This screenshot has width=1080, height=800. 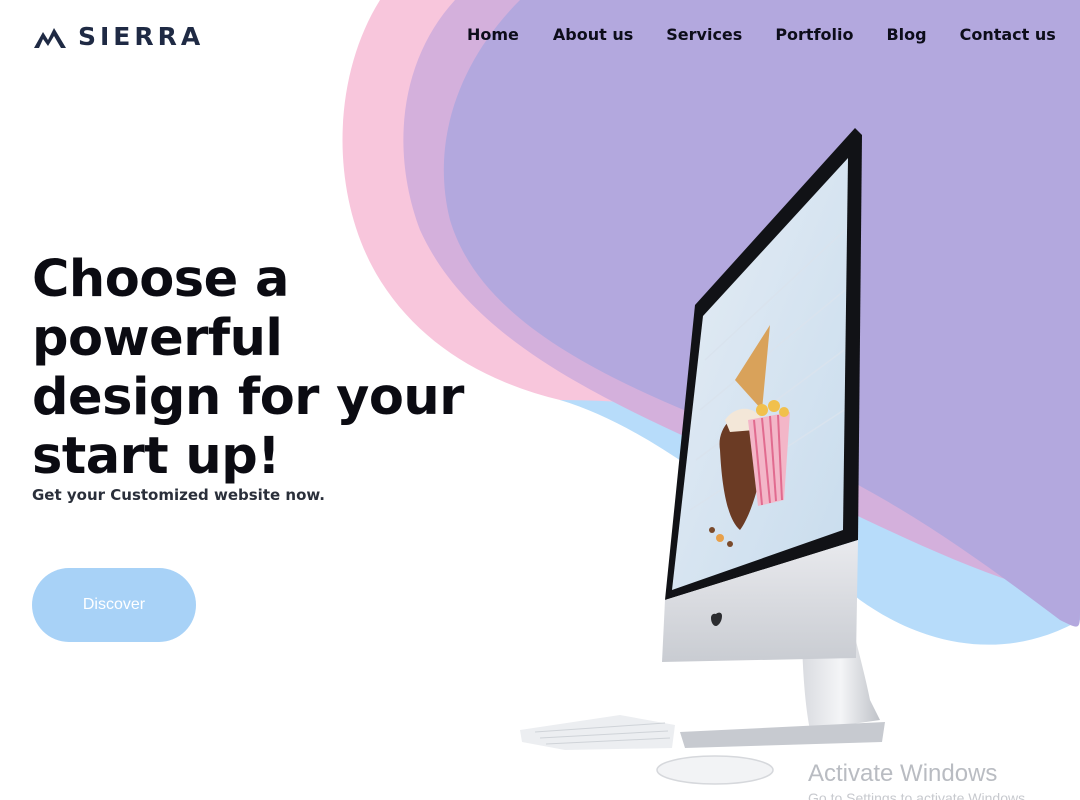 What do you see at coordinates (593, 34) in the screenshot?
I see `nav-about-us: About us` at bounding box center [593, 34].